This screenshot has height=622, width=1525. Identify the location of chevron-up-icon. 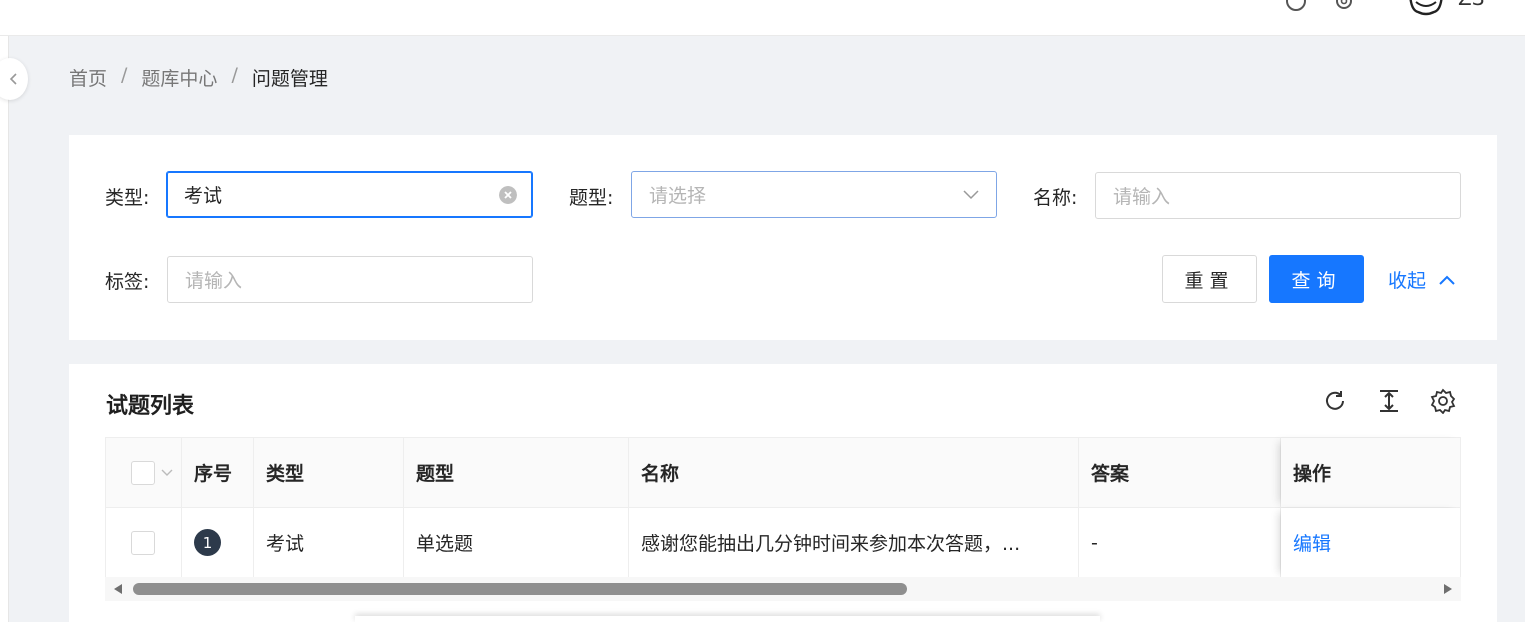
(1447, 280).